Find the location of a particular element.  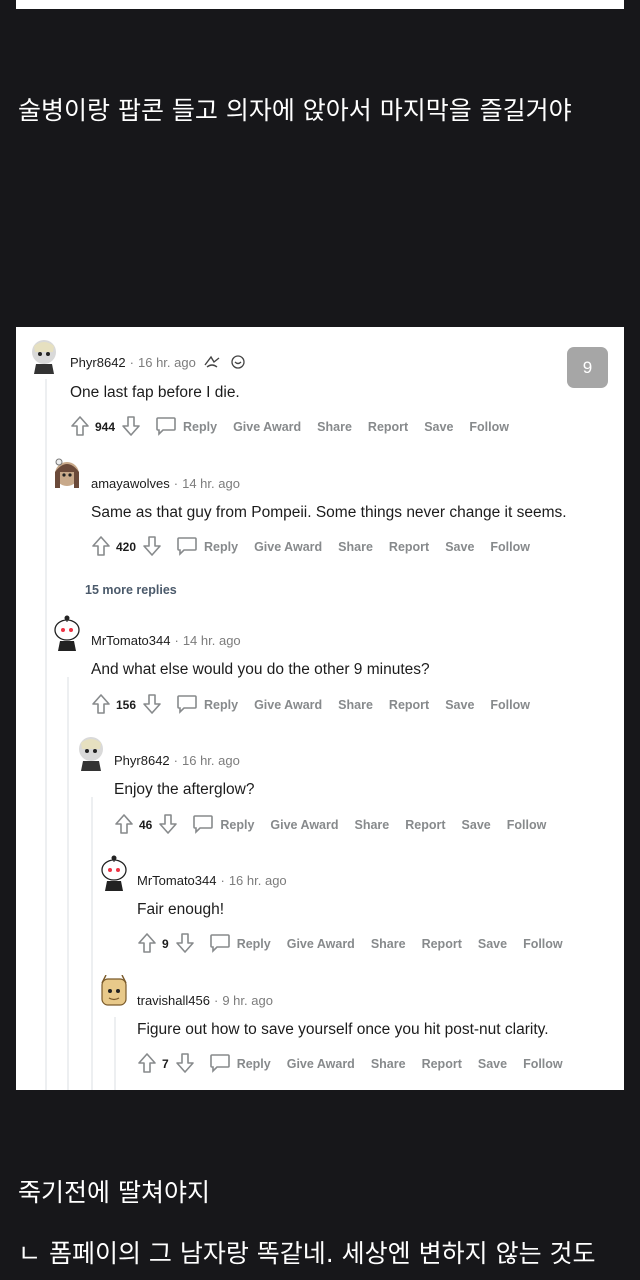

vote-count: 9 is located at coordinates (165, 944).